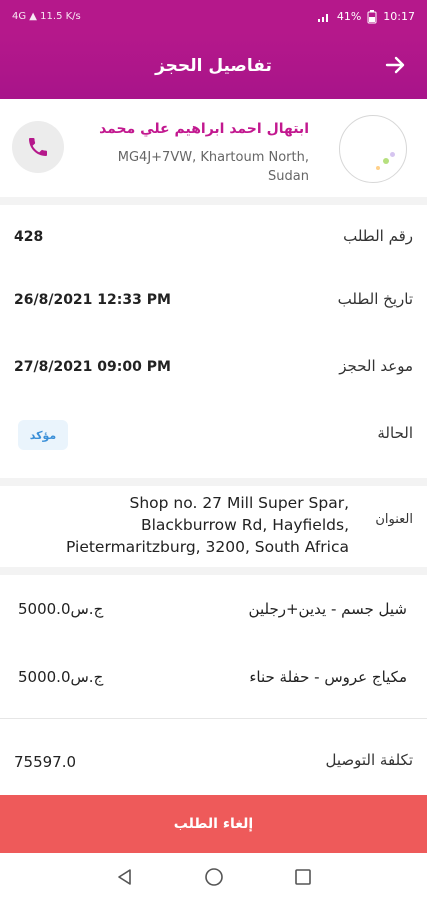 The width and height of the screenshot is (427, 900). I want to click on page-title: تفاصيل الحجز, so click(213, 66).